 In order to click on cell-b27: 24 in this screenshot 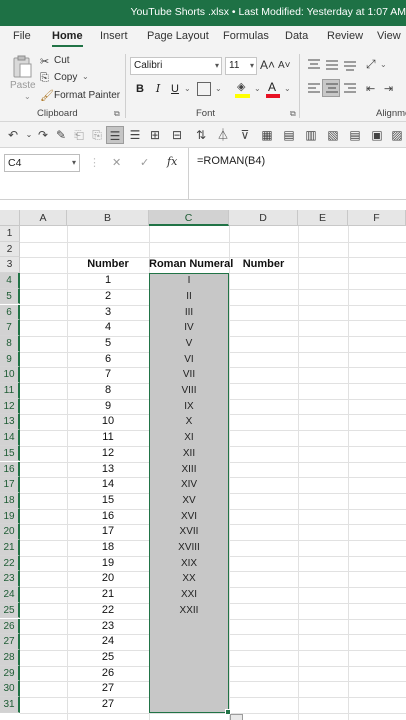, I will do `click(108, 642)`.